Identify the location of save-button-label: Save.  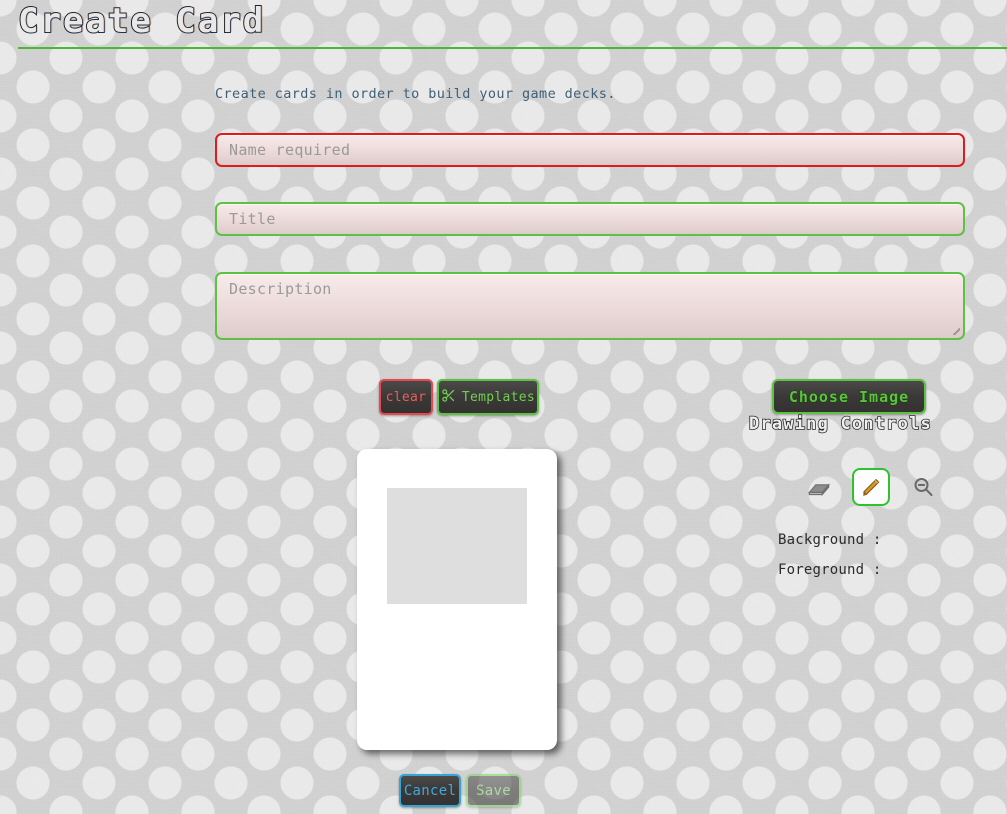
(493, 790).